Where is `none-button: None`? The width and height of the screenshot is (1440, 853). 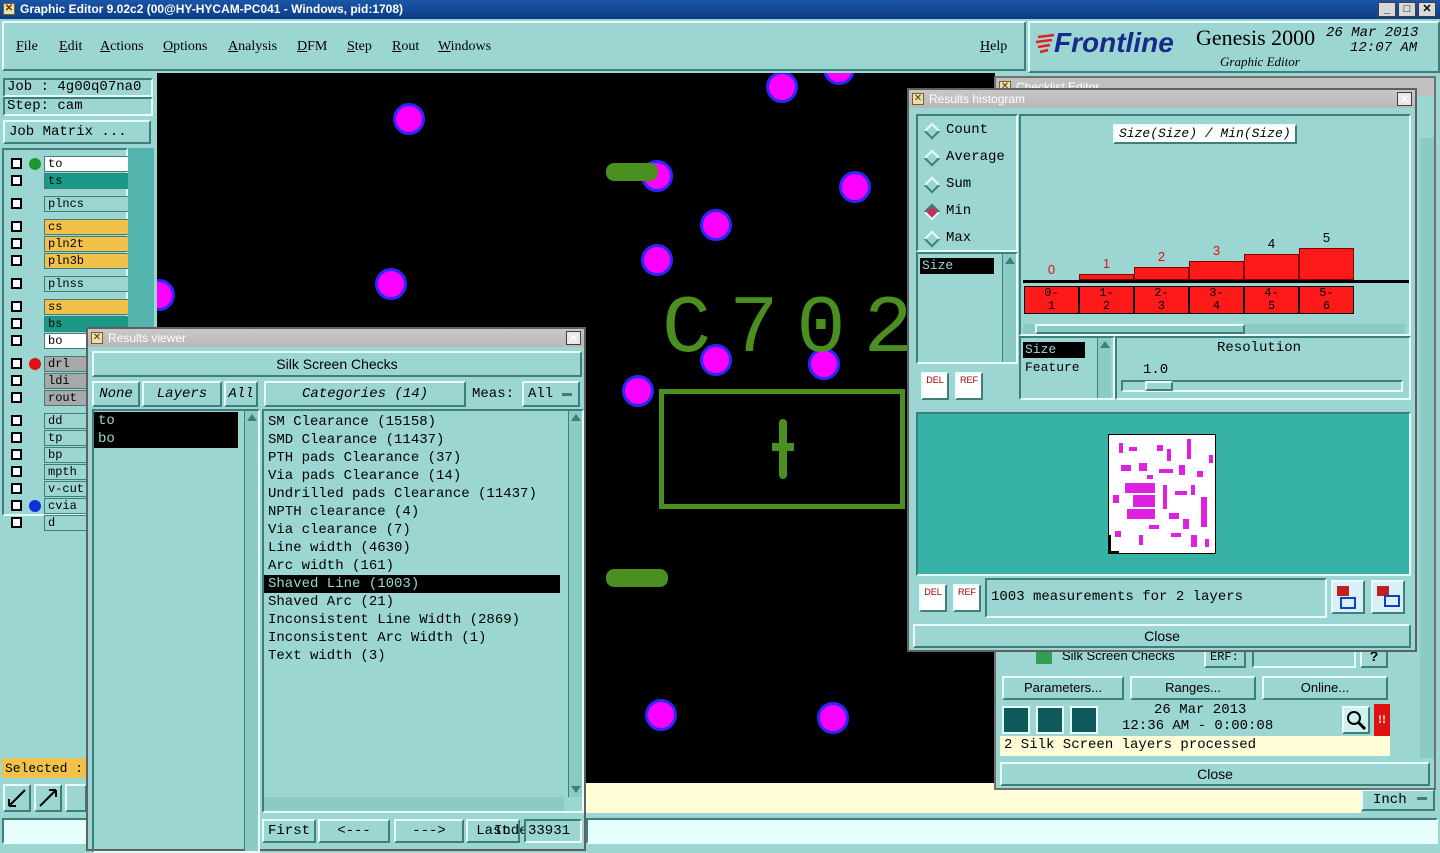 none-button: None is located at coordinates (116, 394).